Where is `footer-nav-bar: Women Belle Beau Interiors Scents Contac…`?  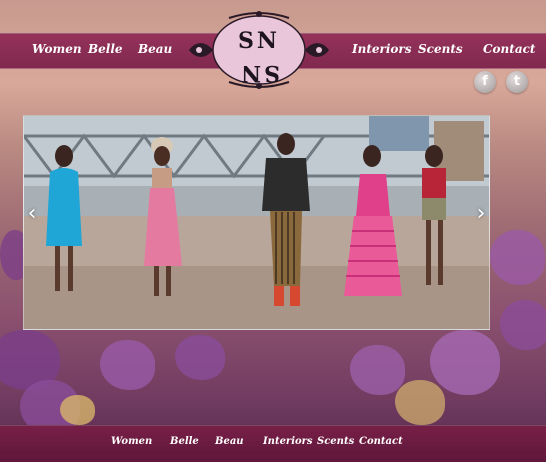 footer-nav-bar: Women Belle Beau Interiors Scents Contac… is located at coordinates (273, 443).